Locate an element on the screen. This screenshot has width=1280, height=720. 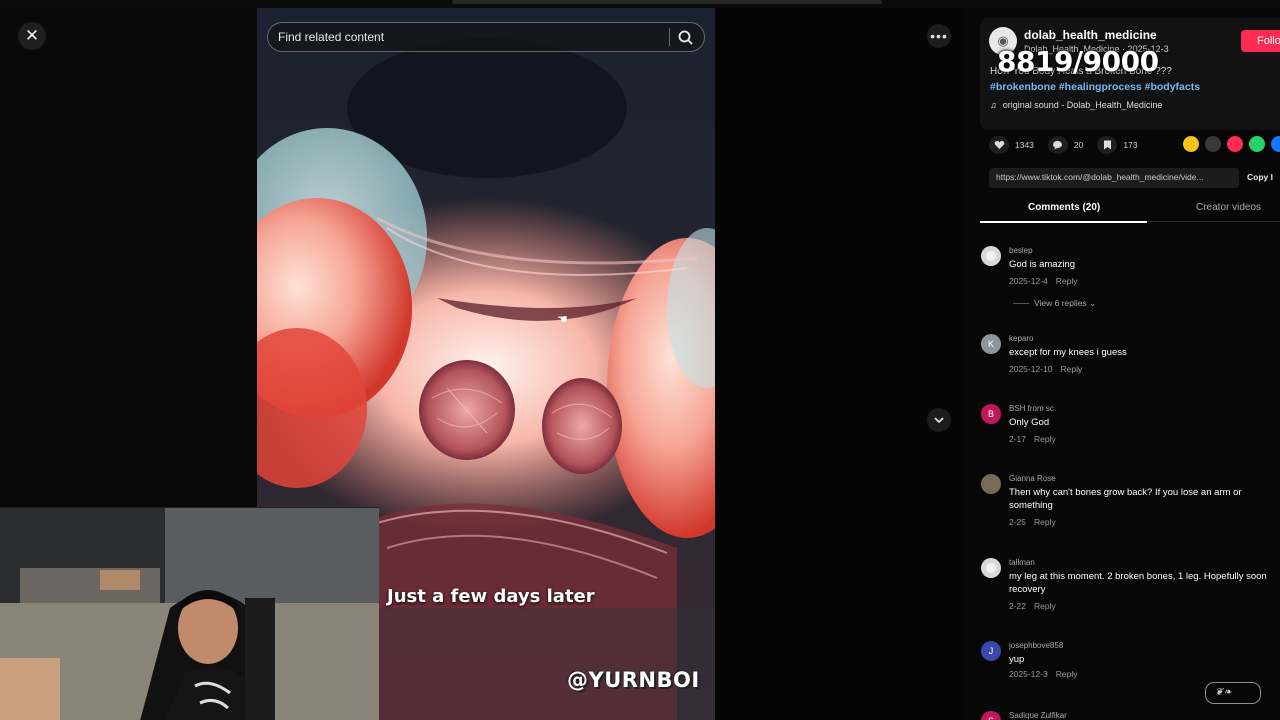
comment-text: except for my knees i guess is located at coordinates (1068, 352).